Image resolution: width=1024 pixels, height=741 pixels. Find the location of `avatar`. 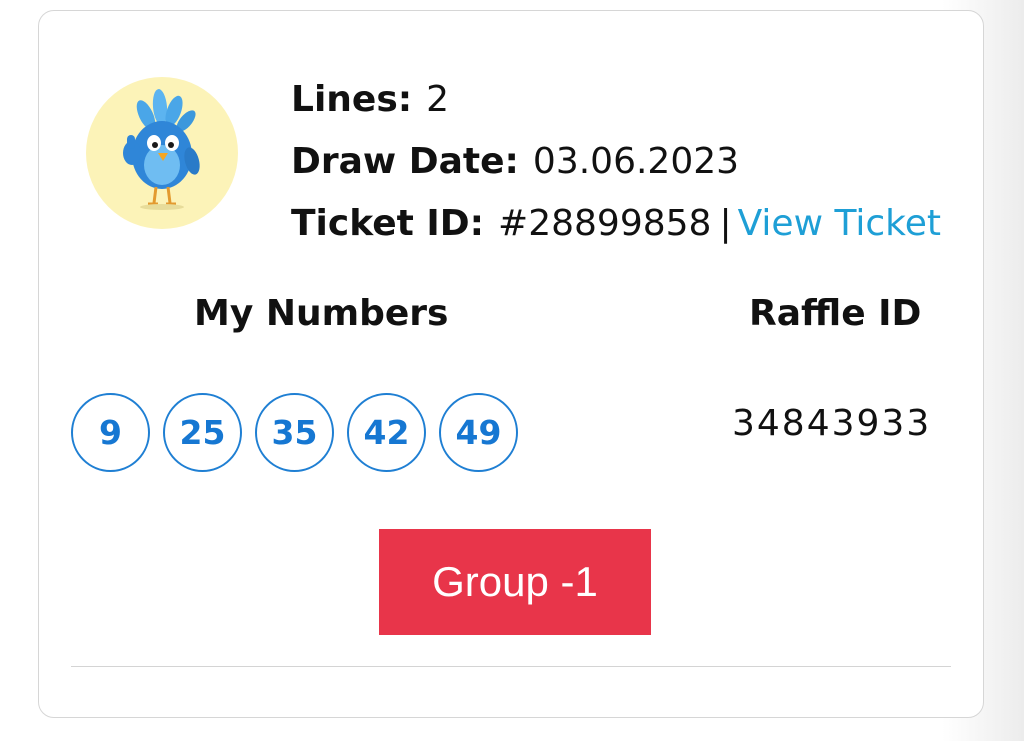

avatar is located at coordinates (162, 153).